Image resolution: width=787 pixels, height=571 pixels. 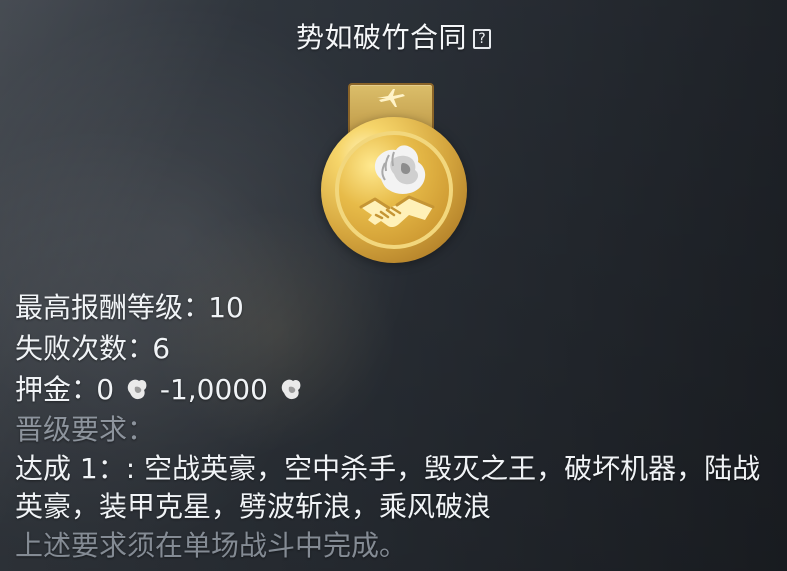 I want to click on promotion-requirements-label: 晋级要求：, so click(x=85, y=429).